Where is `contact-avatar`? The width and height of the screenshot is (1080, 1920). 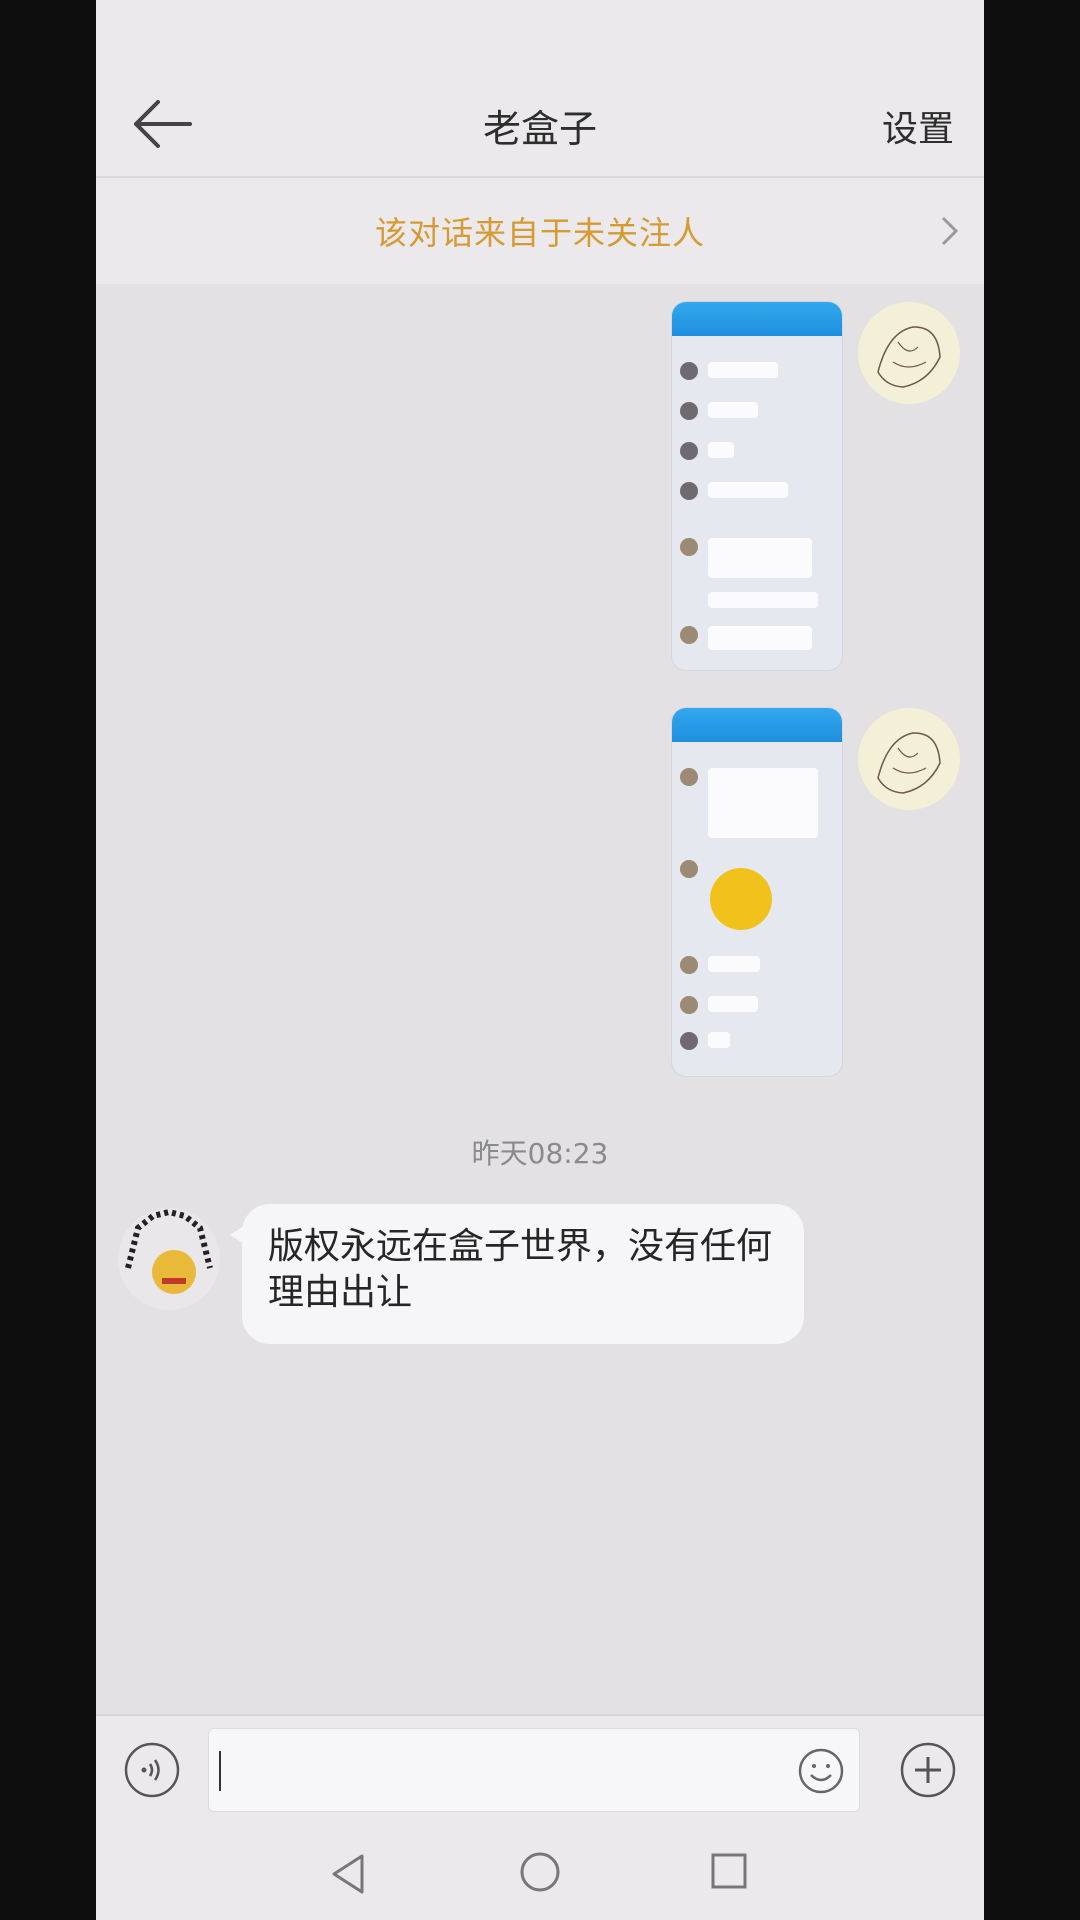
contact-avatar is located at coordinates (169, 1259).